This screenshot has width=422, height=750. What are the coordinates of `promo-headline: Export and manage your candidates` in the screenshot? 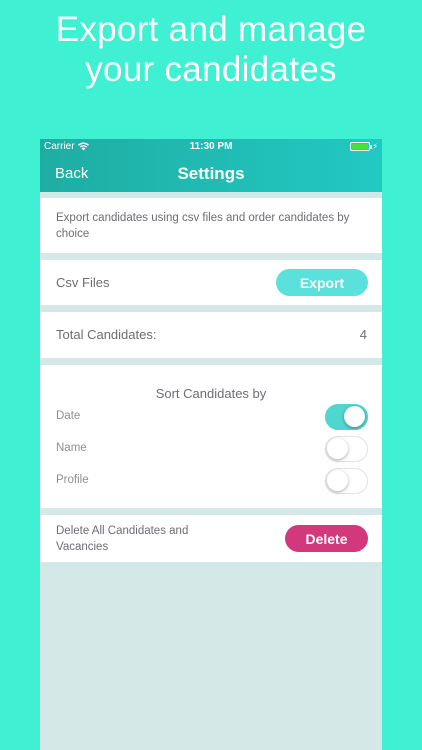 It's located at (211, 50).